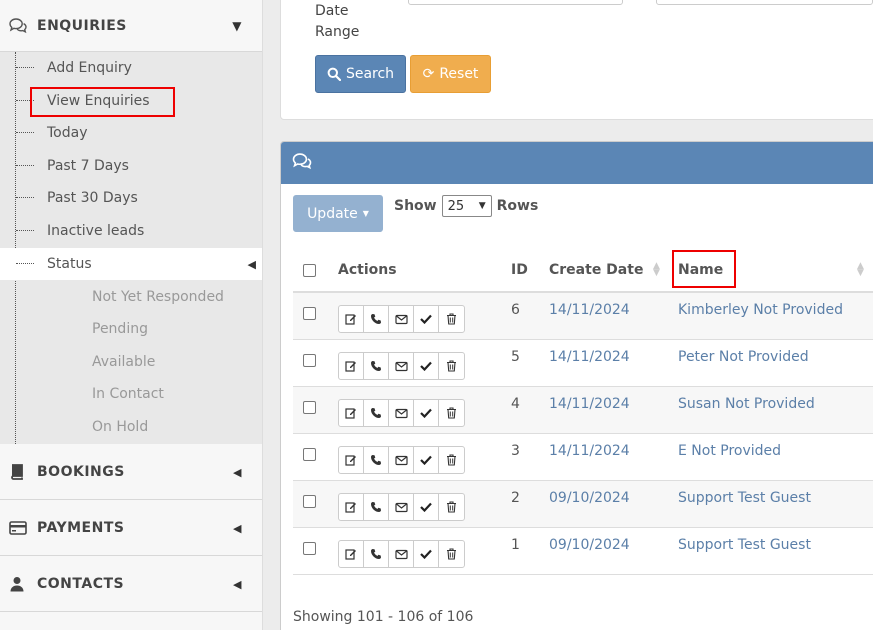 The width and height of the screenshot is (873, 630). I want to click on table-row: 4 14/11/2024 Susan Not Provided, so click(583, 410).